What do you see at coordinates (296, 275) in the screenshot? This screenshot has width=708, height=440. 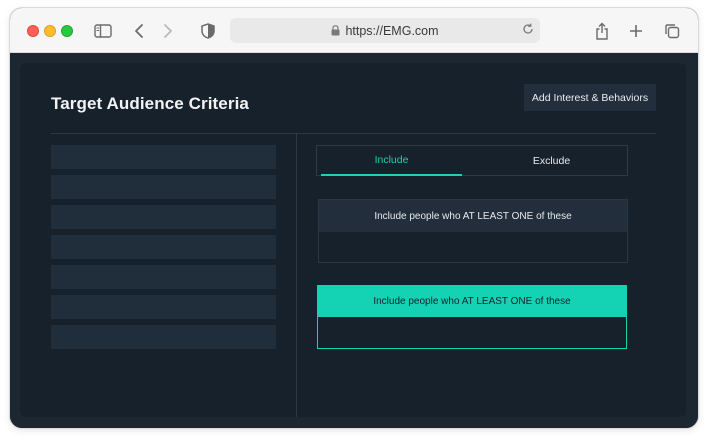 I see `column-divider` at bounding box center [296, 275].